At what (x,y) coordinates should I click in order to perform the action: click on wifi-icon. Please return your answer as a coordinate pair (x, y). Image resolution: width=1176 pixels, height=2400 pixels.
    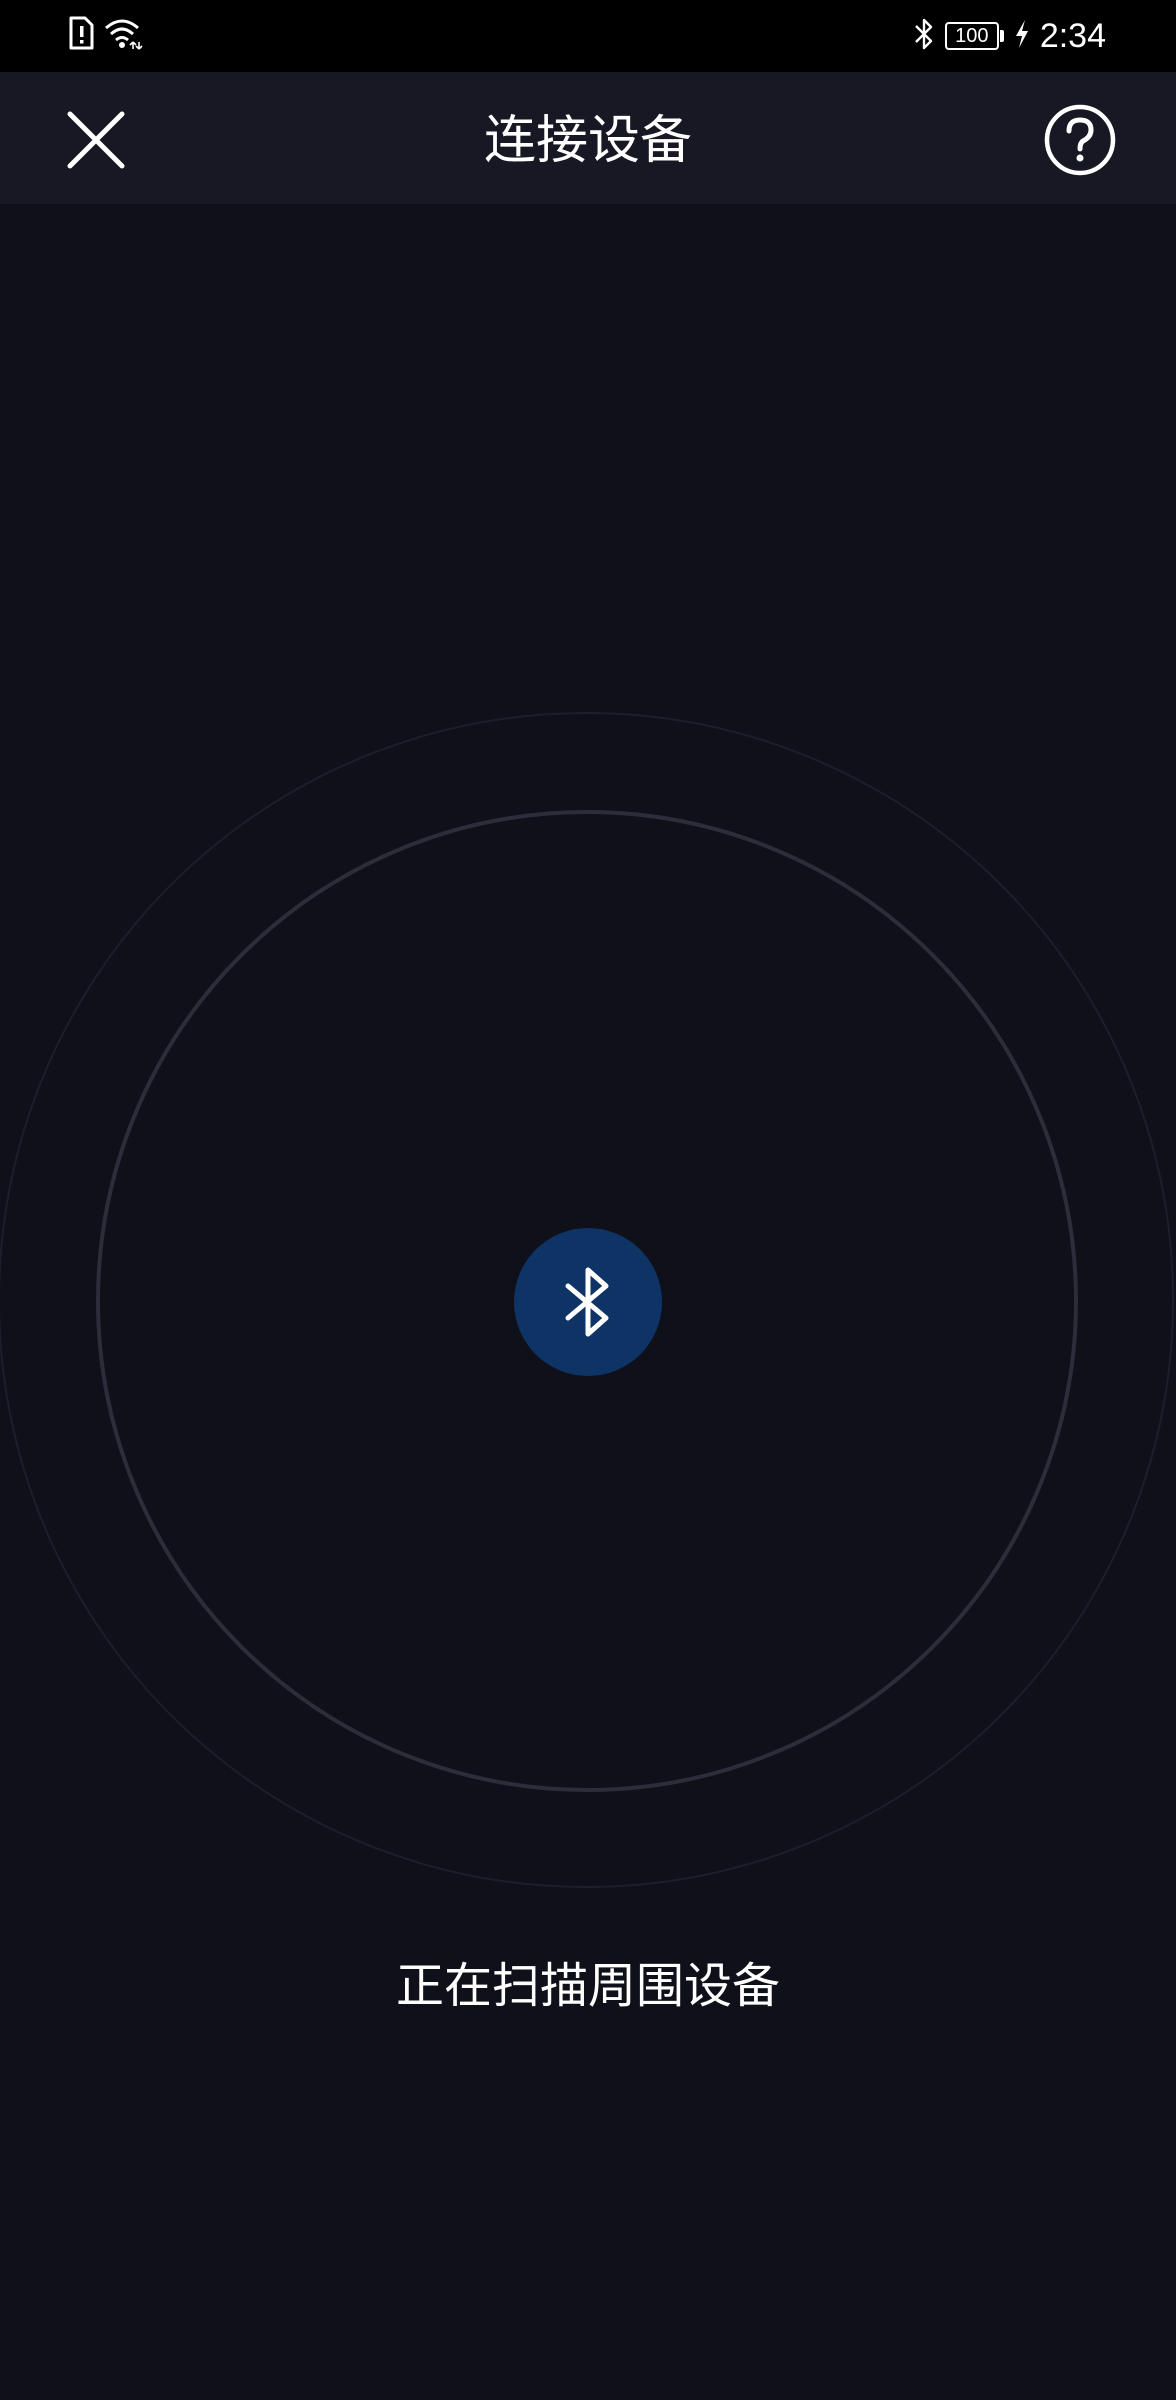
    Looking at the image, I should click on (124, 35).